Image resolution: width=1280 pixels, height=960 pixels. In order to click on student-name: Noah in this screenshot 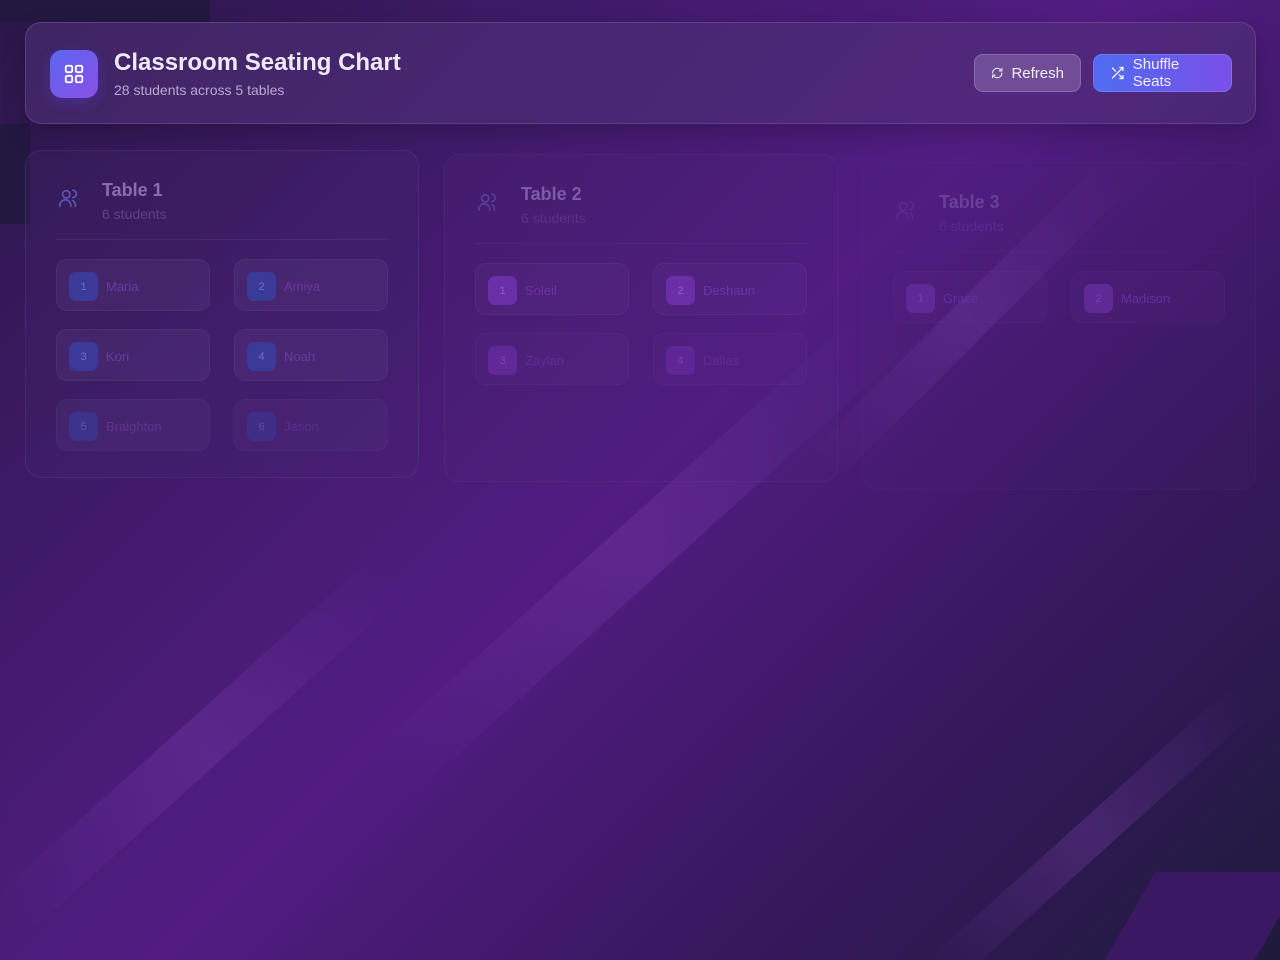, I will do `click(300, 356)`.